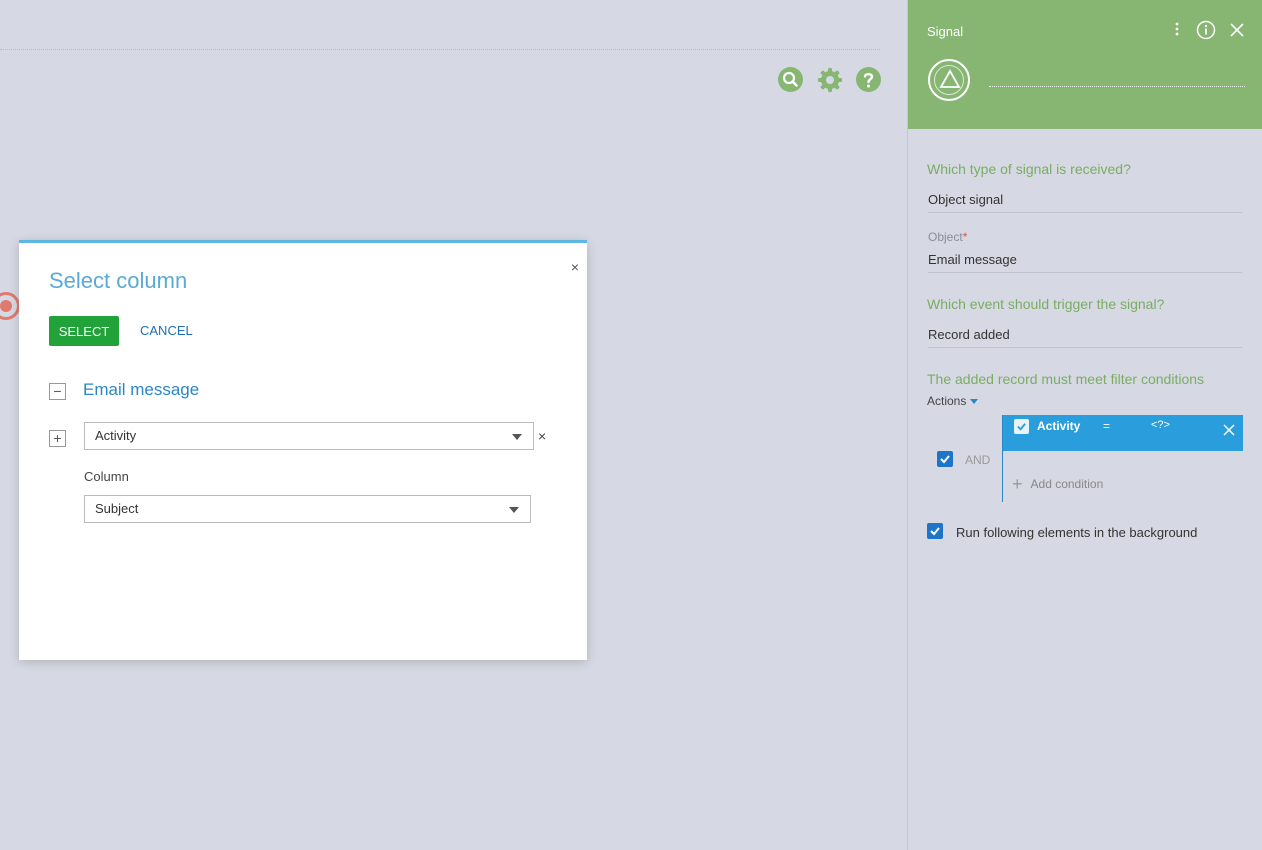 This screenshot has height=850, width=1262. I want to click on help-icon, so click(868, 79).